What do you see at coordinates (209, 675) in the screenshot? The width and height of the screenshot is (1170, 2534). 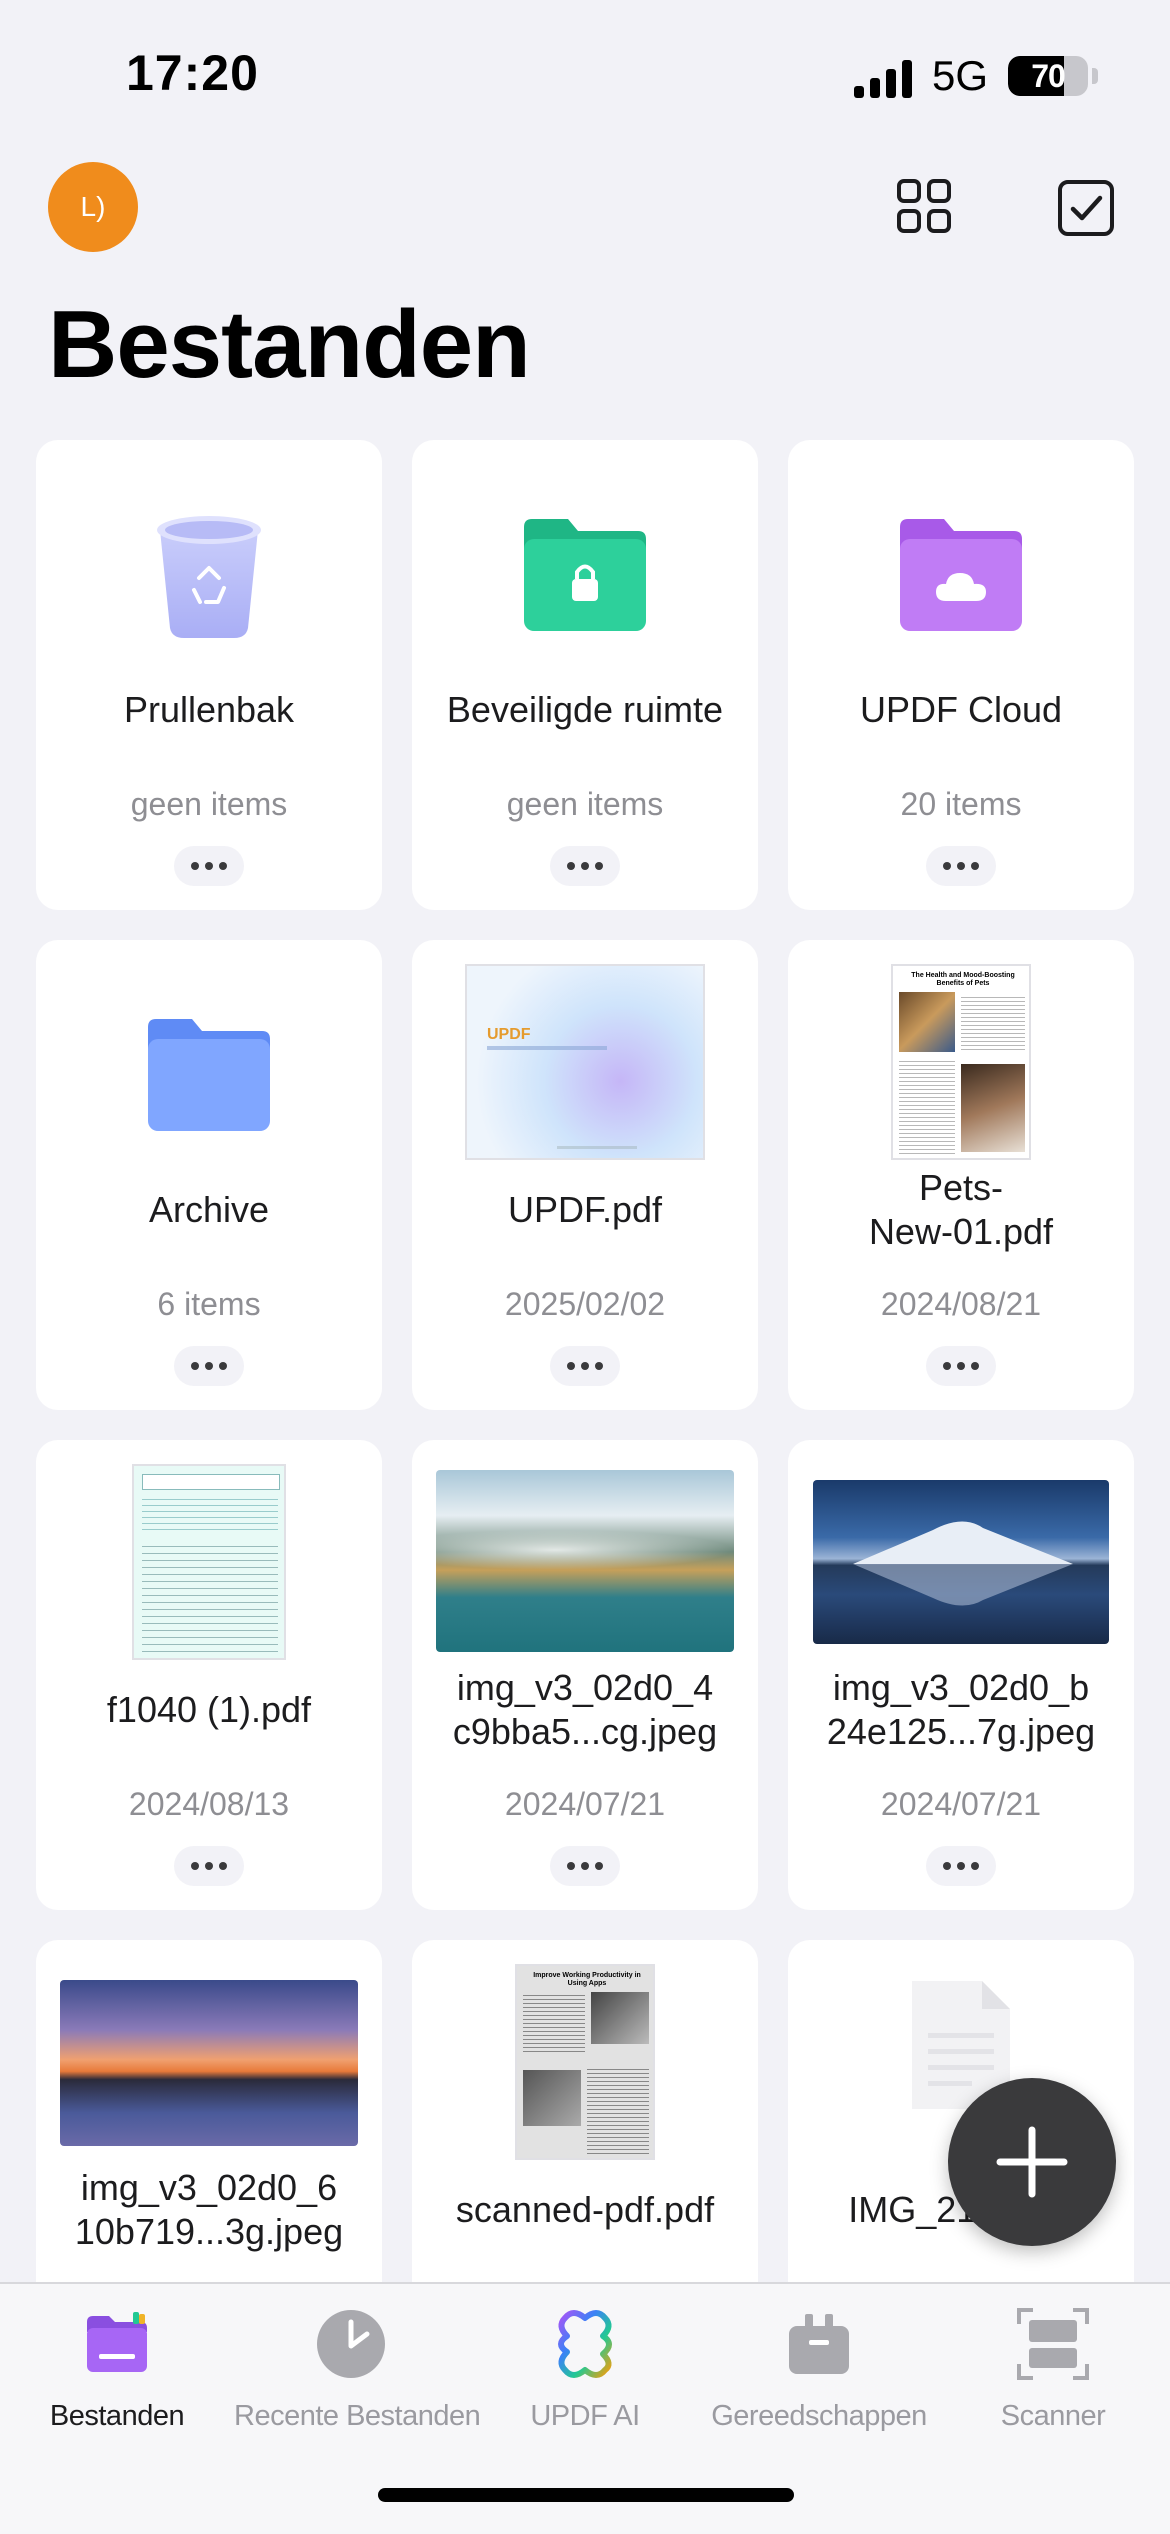 I see `file-card-trash: Prullenbak geen items` at bounding box center [209, 675].